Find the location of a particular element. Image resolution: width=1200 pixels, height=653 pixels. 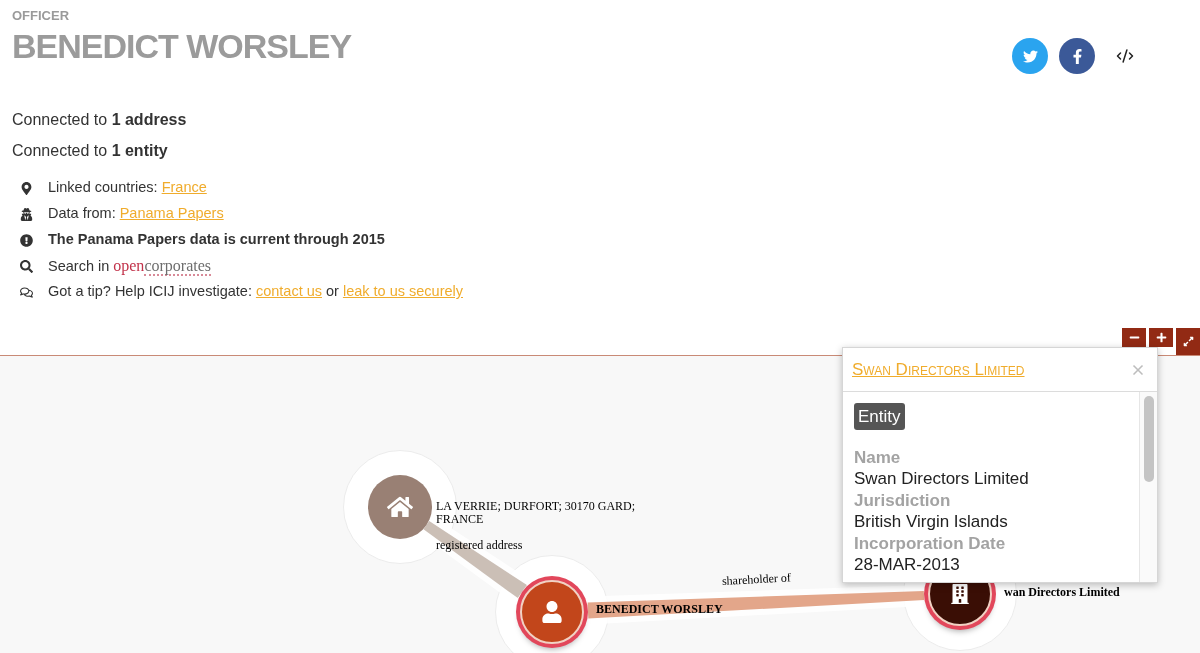

bird-icon is located at coordinates (1030, 56).